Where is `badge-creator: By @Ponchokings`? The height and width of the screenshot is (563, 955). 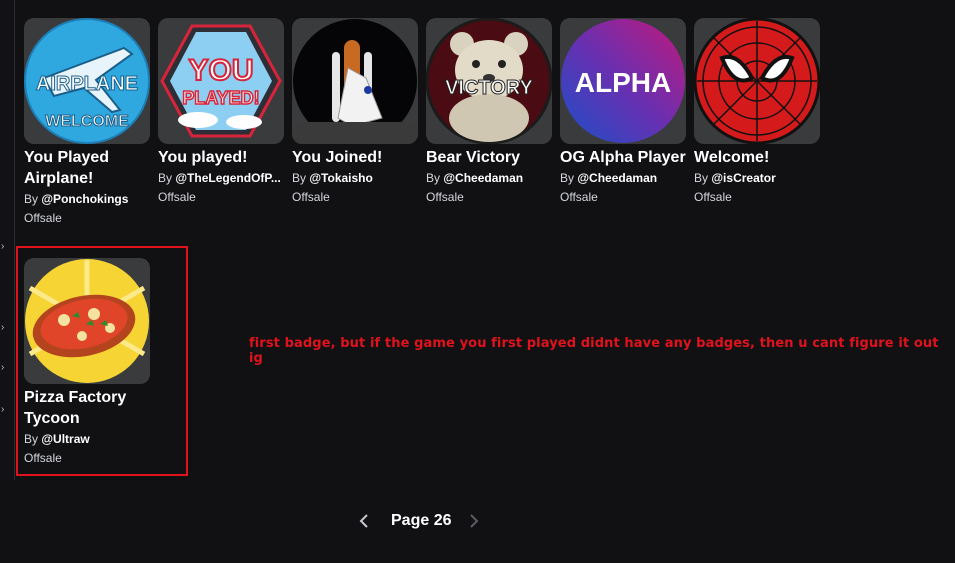 badge-creator: By @Ponchokings is located at coordinates (76, 199).